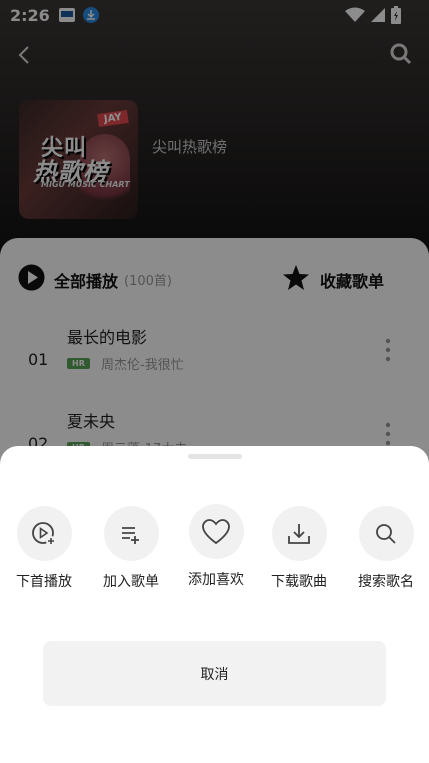  I want to click on download-icon, so click(299, 533).